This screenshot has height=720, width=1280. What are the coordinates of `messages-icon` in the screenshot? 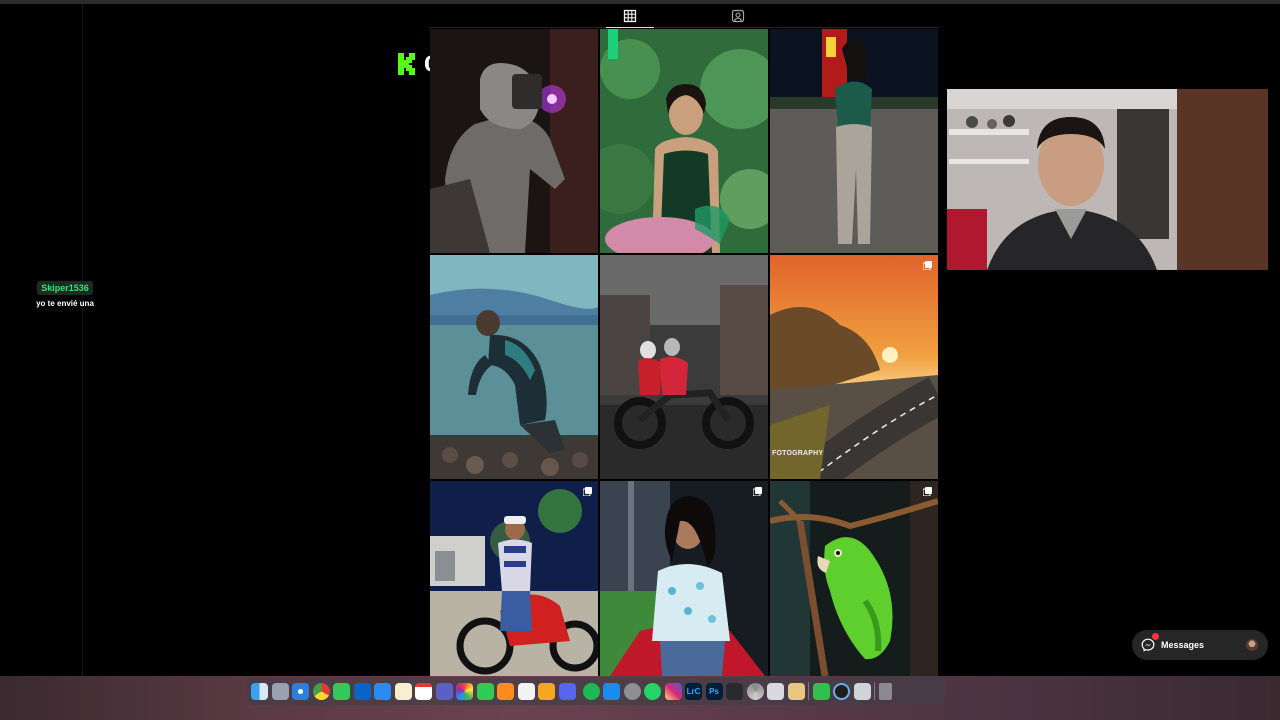 It's located at (341, 691).